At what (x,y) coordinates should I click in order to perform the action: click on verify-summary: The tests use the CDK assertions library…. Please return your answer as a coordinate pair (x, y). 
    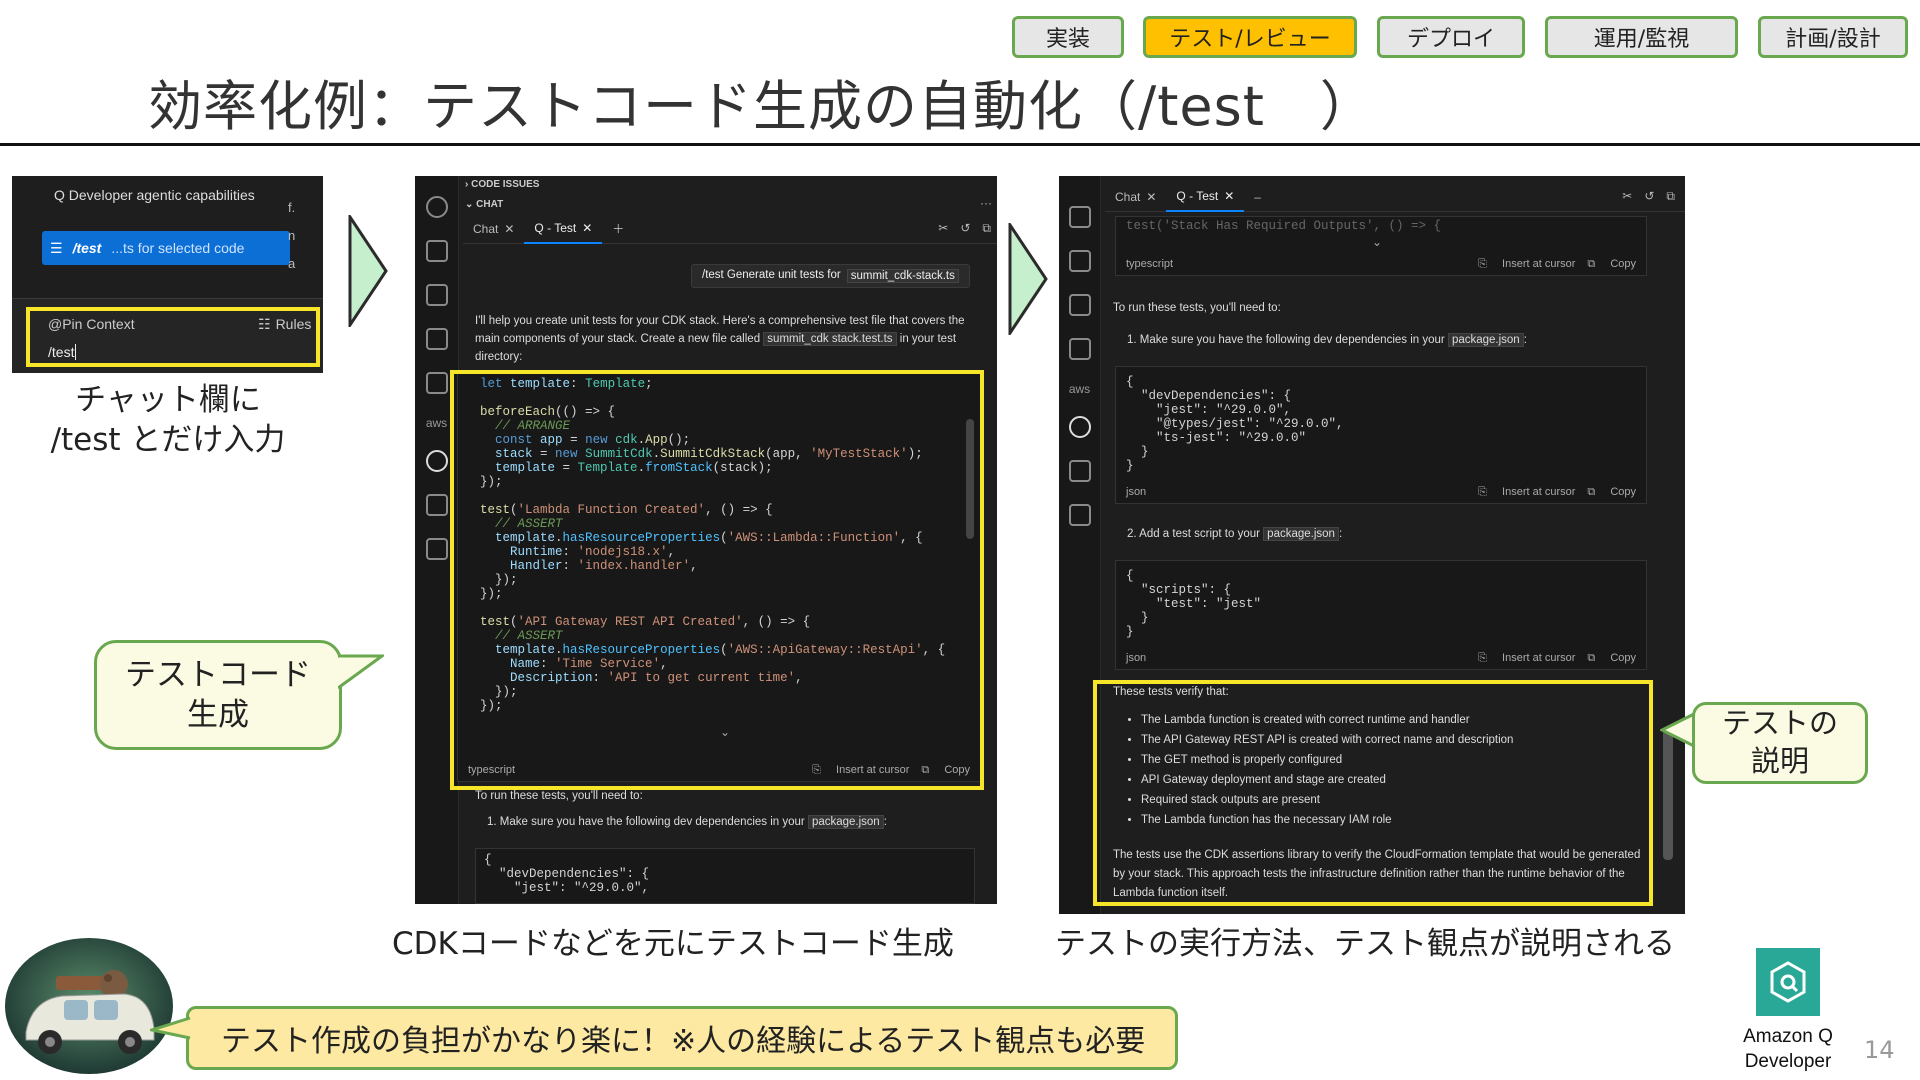
    Looking at the image, I should click on (1377, 874).